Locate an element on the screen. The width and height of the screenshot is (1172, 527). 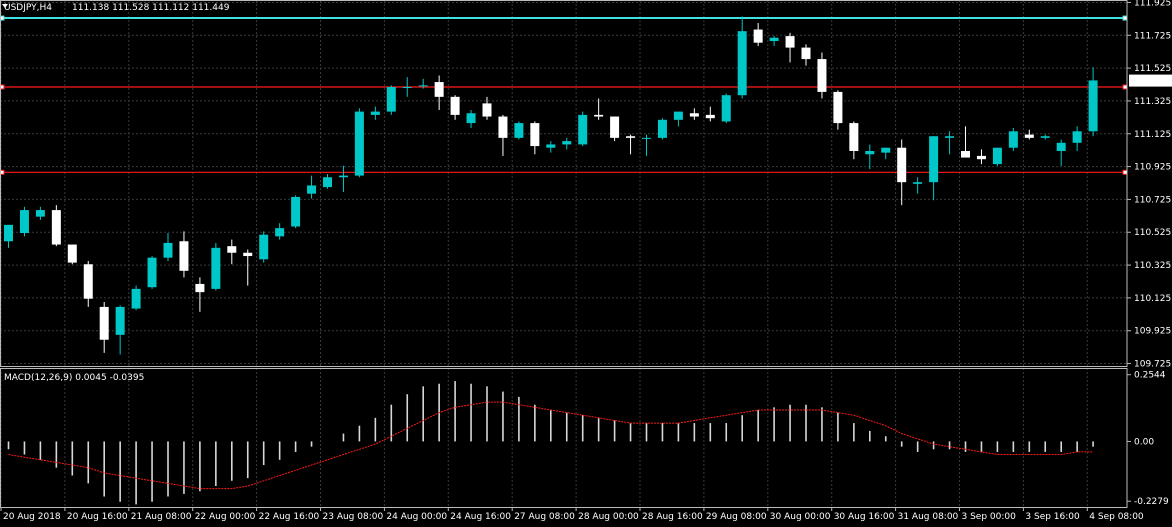
chart-ohlc: 111.138 111.528 111.112 111.449 is located at coordinates (151, 8).